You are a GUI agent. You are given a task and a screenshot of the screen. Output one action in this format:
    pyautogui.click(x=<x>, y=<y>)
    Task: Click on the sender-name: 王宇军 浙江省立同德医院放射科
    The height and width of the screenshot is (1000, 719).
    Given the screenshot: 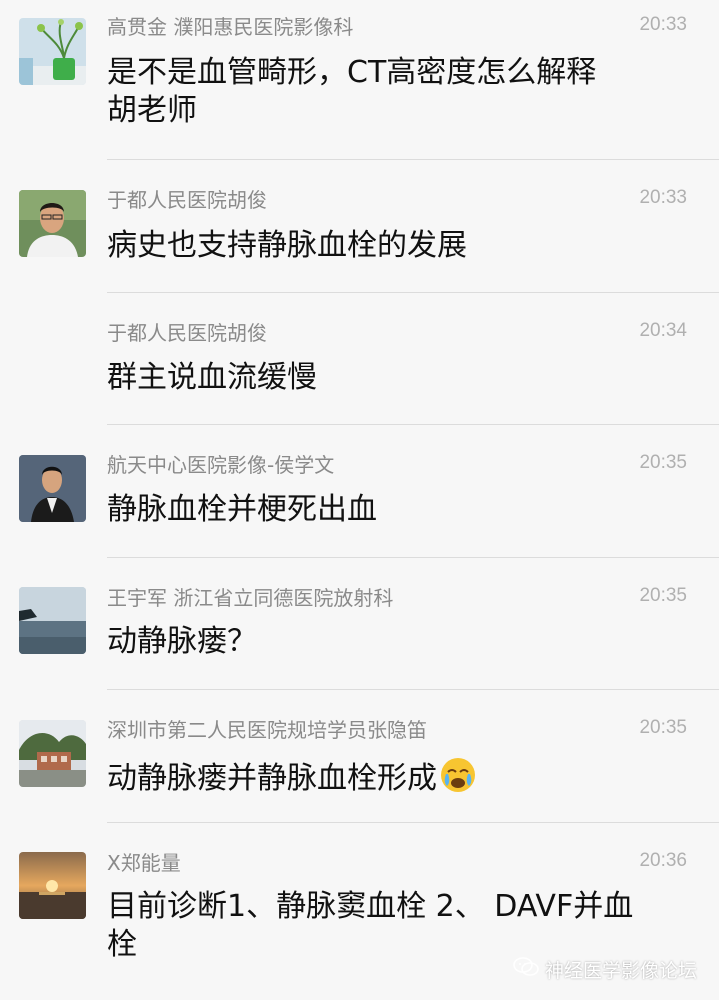 What is the action you would take?
    pyautogui.click(x=250, y=598)
    